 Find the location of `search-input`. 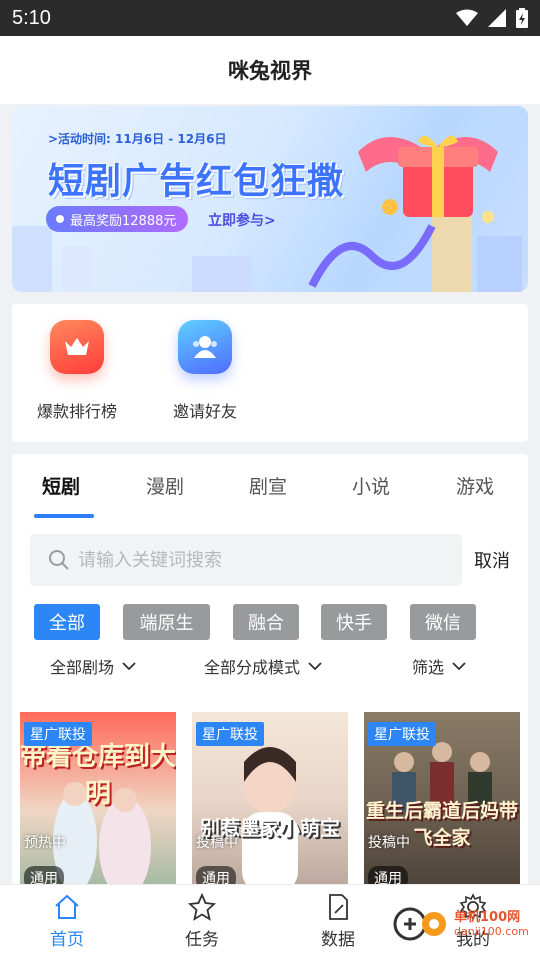

search-input is located at coordinates (258, 560).